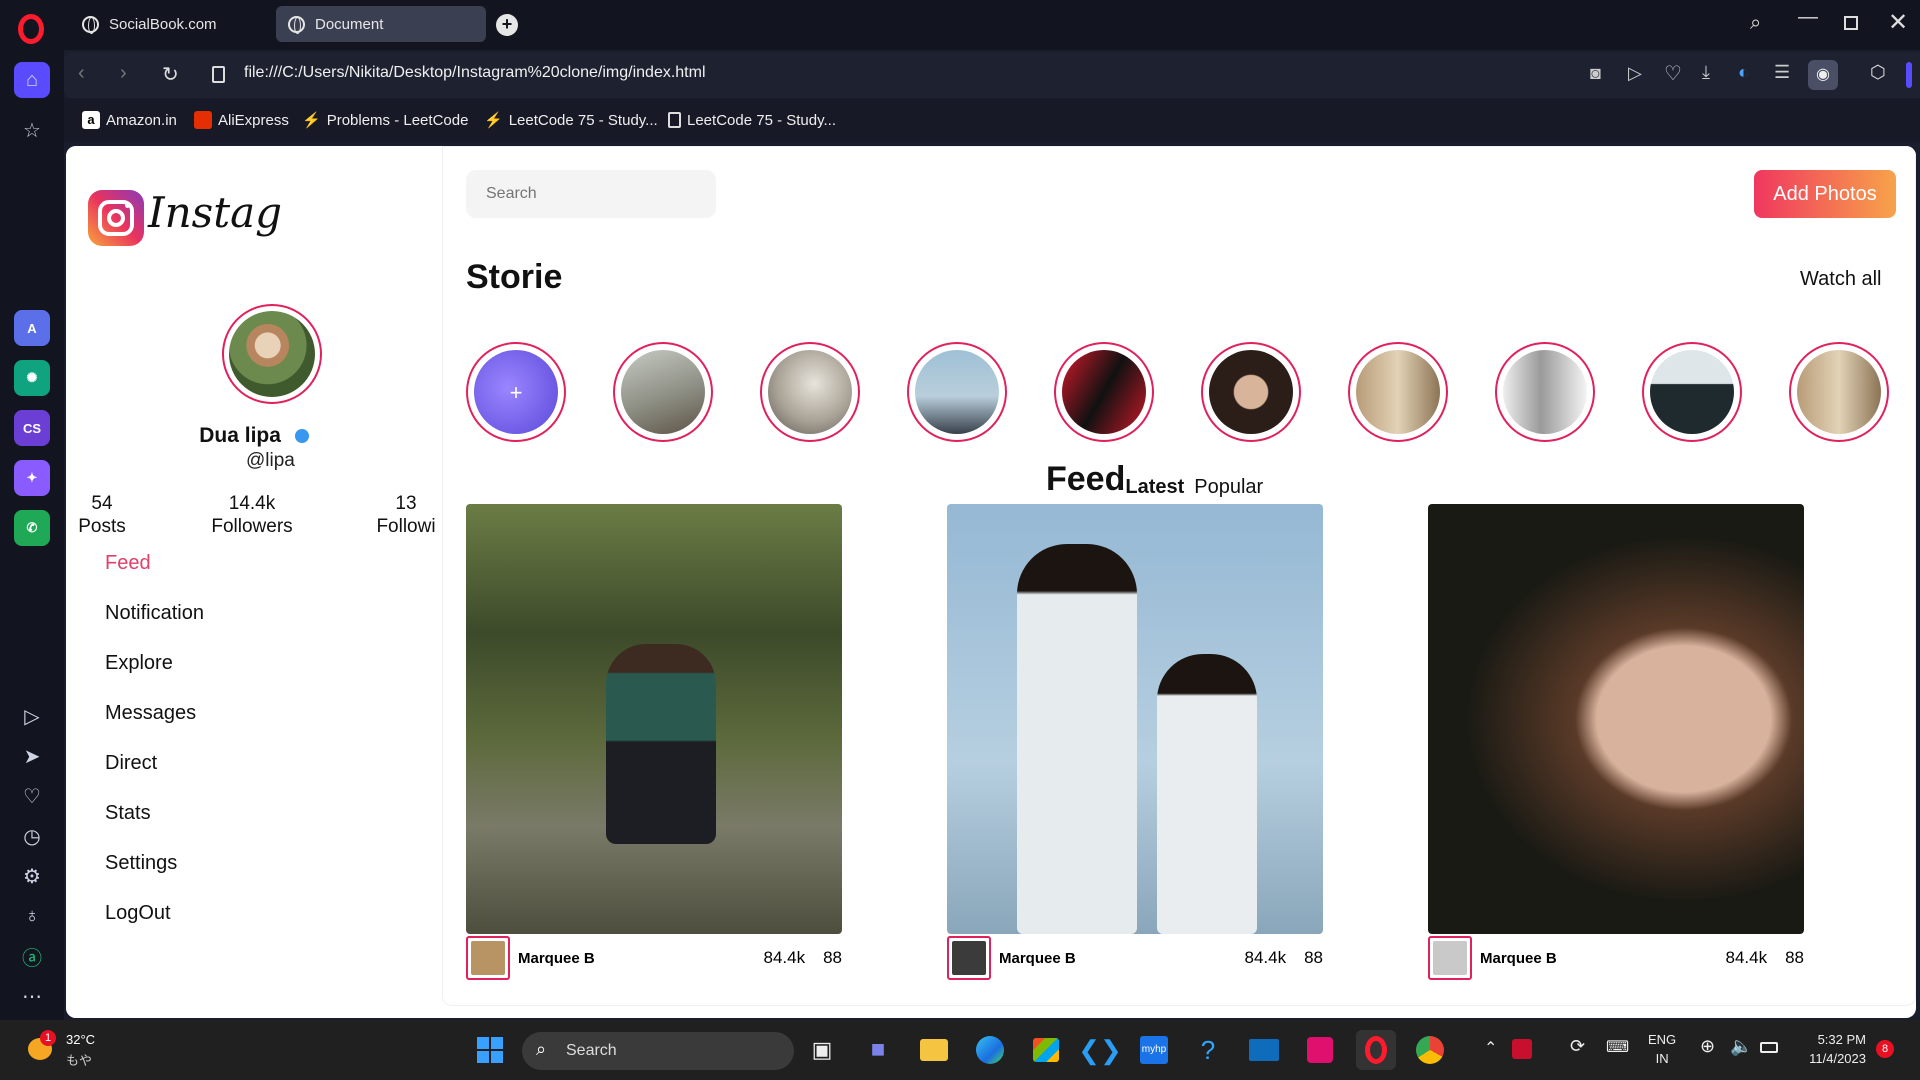 The image size is (1920, 1080). Describe the element at coordinates (131, 763) in the screenshot. I see `nav-direct: Direct` at that location.